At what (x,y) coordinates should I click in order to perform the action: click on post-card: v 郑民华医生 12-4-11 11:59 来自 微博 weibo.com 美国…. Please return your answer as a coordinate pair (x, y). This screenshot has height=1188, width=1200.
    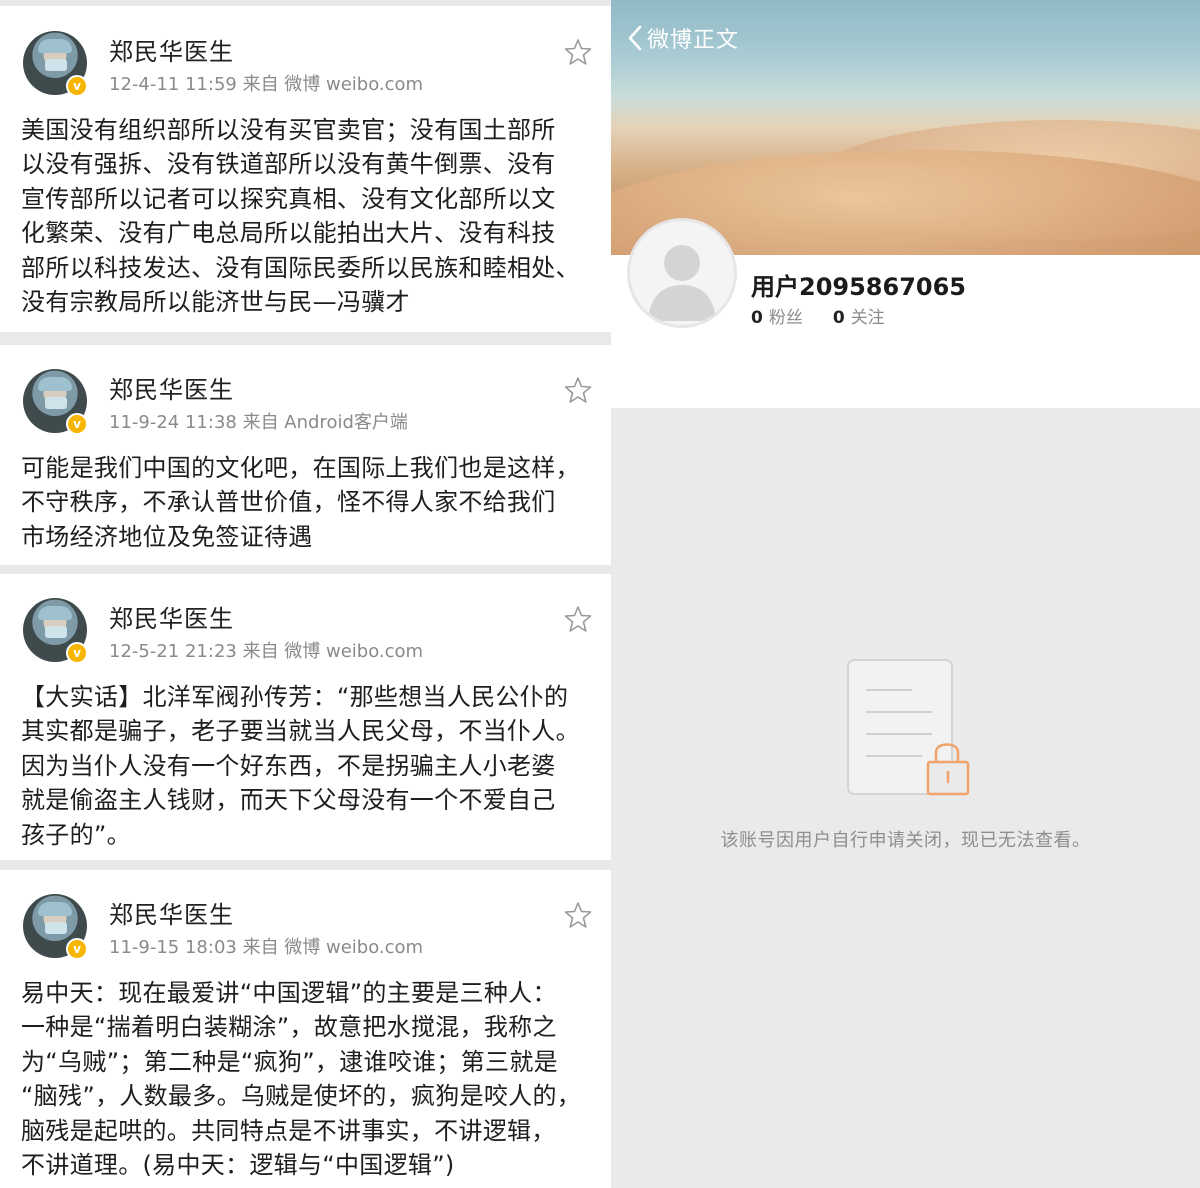
    Looking at the image, I should click on (305, 169).